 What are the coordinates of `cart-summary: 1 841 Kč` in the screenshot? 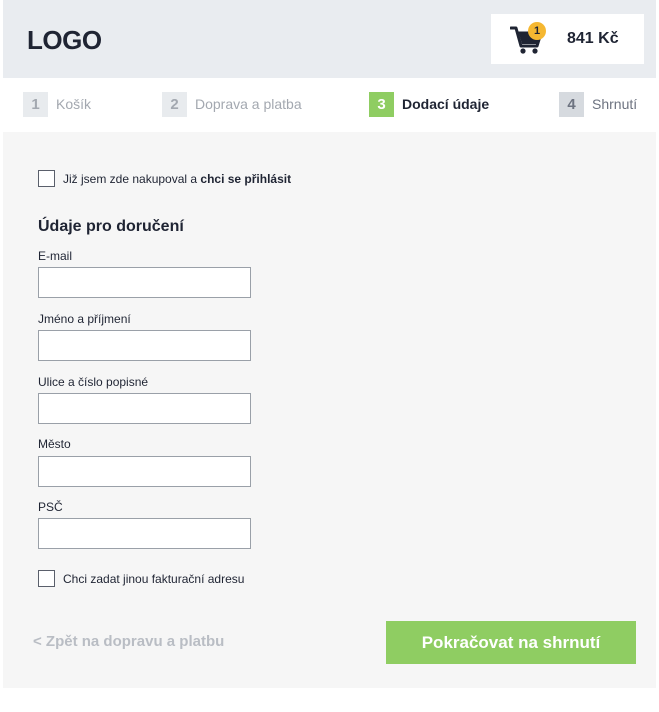 It's located at (567, 39).